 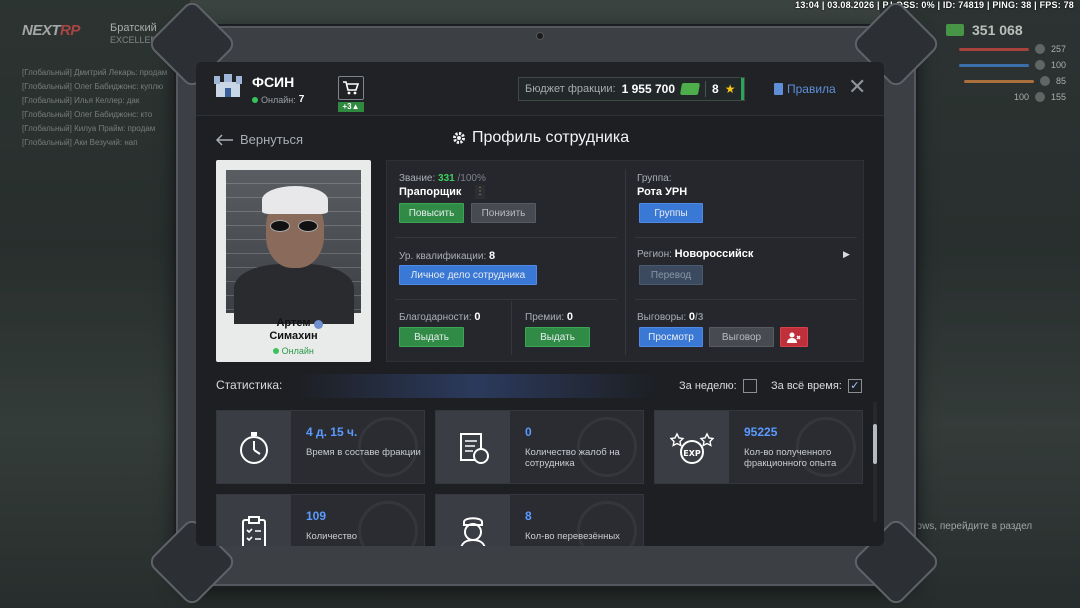 I want to click on back-button: Вернуться, so click(x=259, y=139).